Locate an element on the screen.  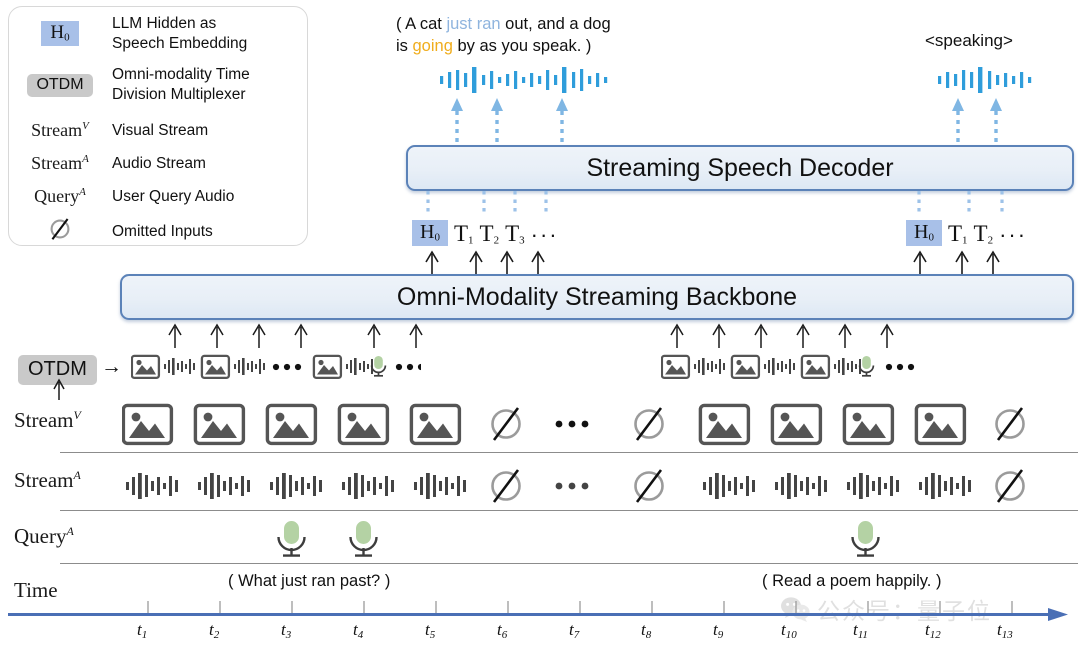
divider-stream-a is located at coordinates (569, 511).